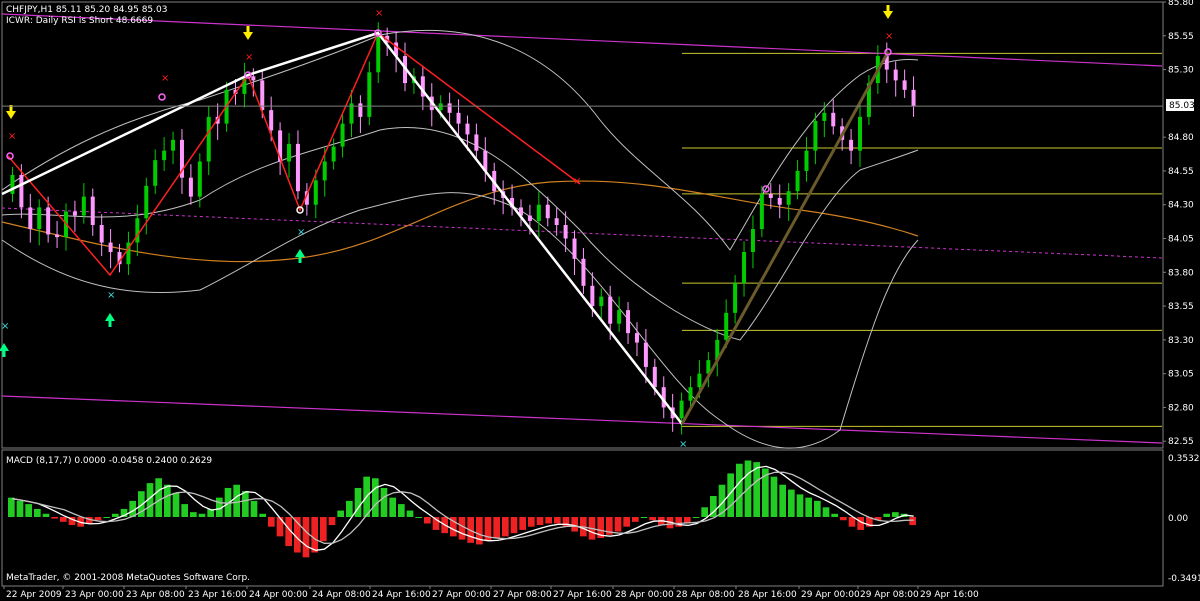 This screenshot has width=1200, height=601. I want to click on current-price-label: 85.03, so click(1182, 106).